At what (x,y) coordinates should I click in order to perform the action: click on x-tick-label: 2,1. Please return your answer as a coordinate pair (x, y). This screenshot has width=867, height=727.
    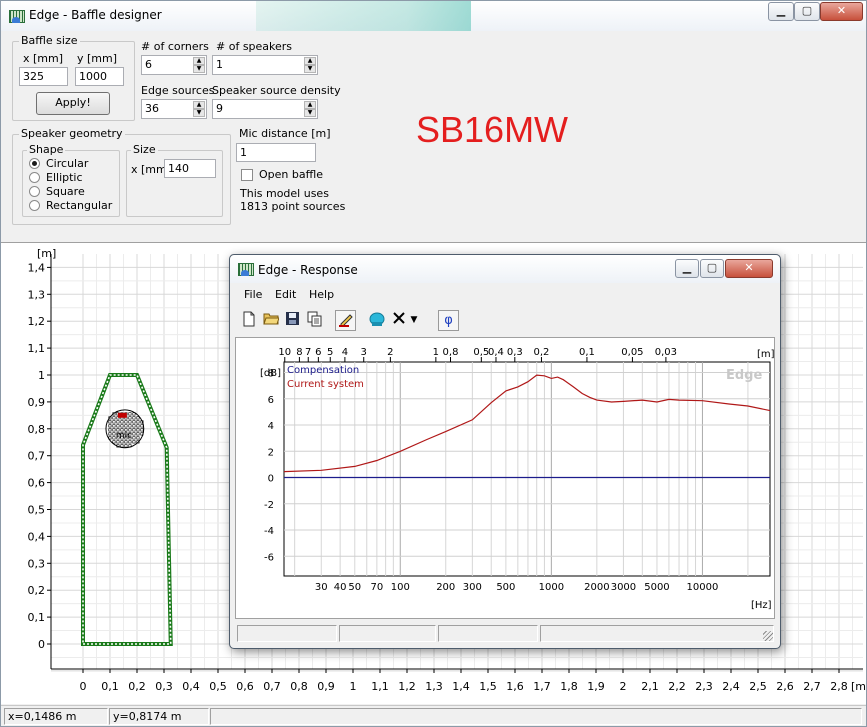
    Looking at the image, I should click on (650, 686).